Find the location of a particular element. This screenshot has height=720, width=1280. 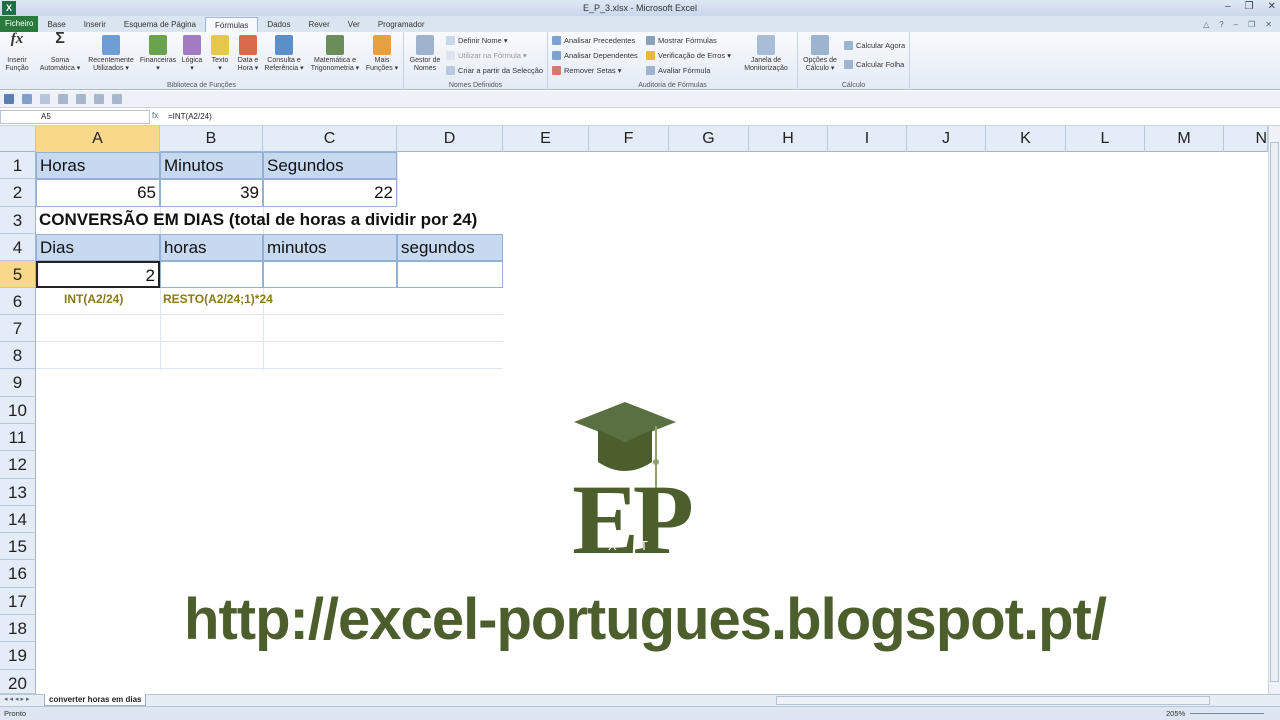

row-header-6: 6 is located at coordinates (18, 301).